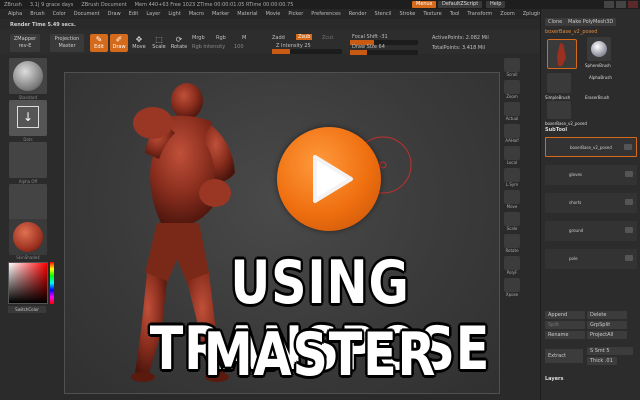 The width and height of the screenshot is (640, 400). What do you see at coordinates (179, 47) in the screenshot?
I see `rotate-label: Rotate` at bounding box center [179, 47].